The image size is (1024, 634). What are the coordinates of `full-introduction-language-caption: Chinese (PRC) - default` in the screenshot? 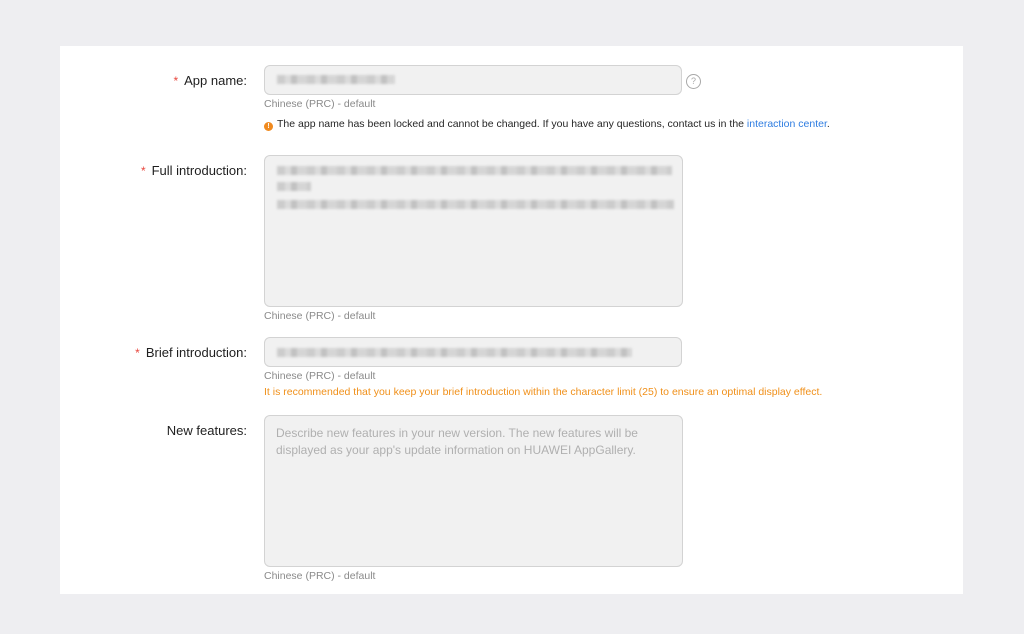 It's located at (320, 316).